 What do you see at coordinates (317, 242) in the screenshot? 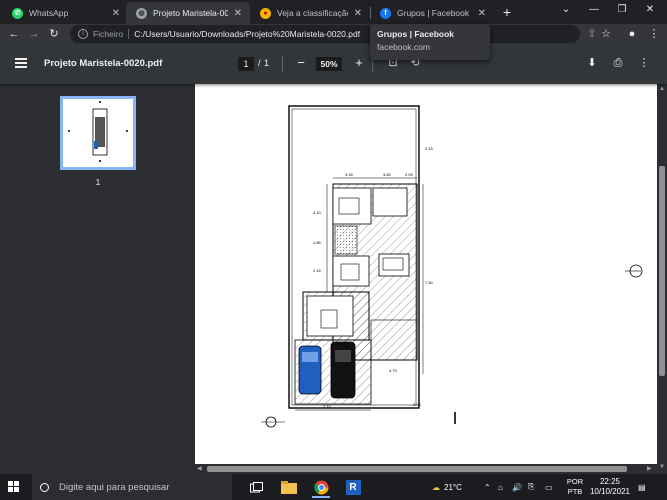
I see `dimension-label: 1.85` at bounding box center [317, 242].